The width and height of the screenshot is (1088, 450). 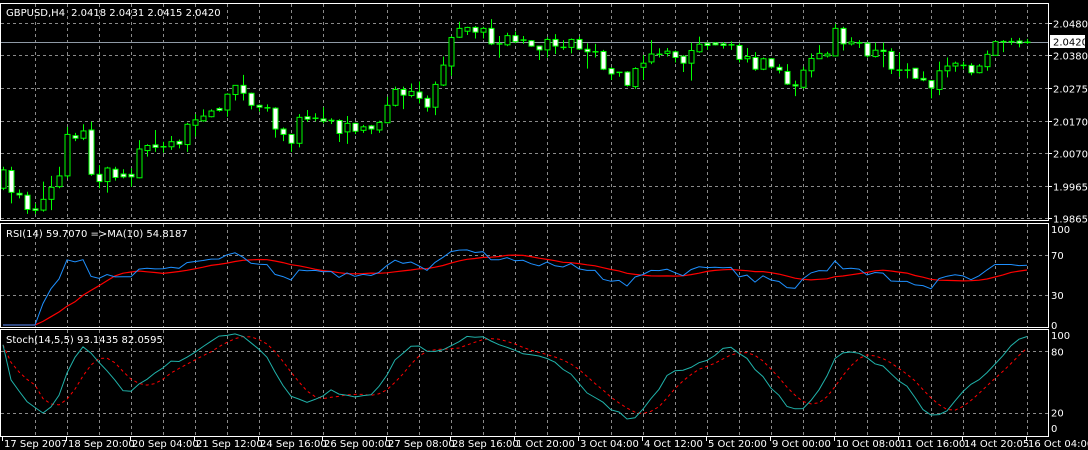 I want to click on time-tick-label: 28 Sep 16:00, so click(x=485, y=444).